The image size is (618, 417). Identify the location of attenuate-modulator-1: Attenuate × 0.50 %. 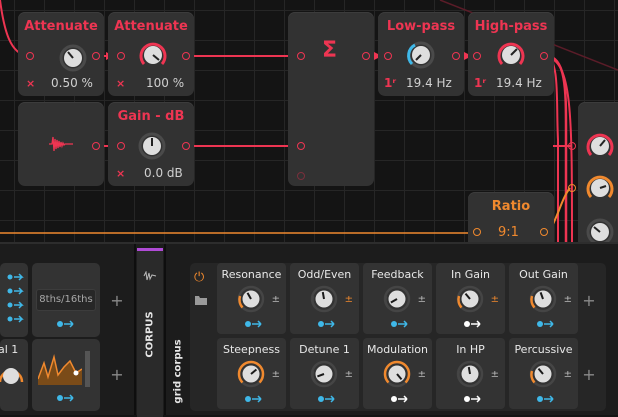
(61, 54).